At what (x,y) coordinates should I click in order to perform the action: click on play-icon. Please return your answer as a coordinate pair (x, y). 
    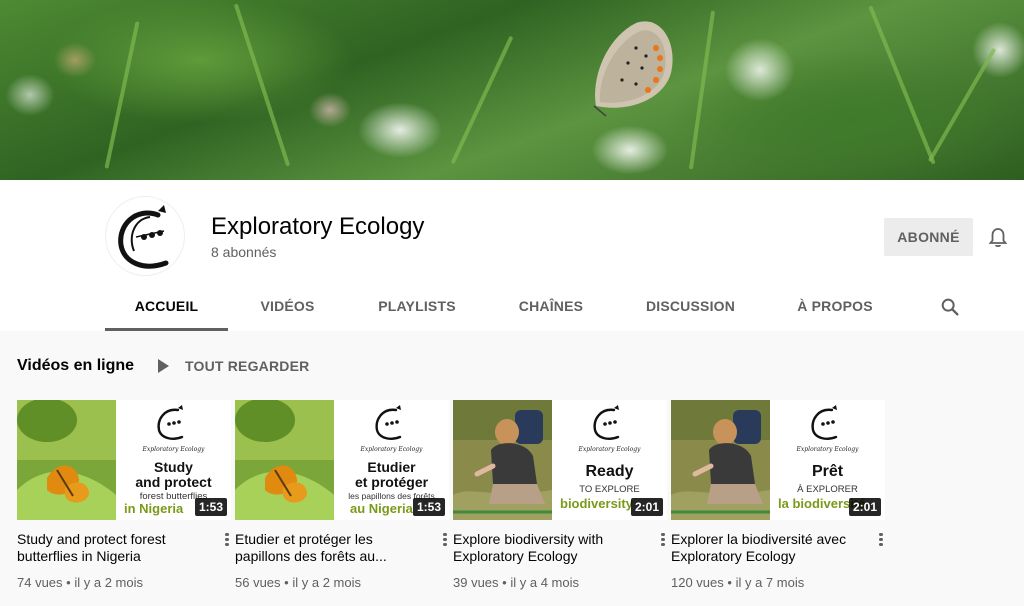
    Looking at the image, I should click on (163, 366).